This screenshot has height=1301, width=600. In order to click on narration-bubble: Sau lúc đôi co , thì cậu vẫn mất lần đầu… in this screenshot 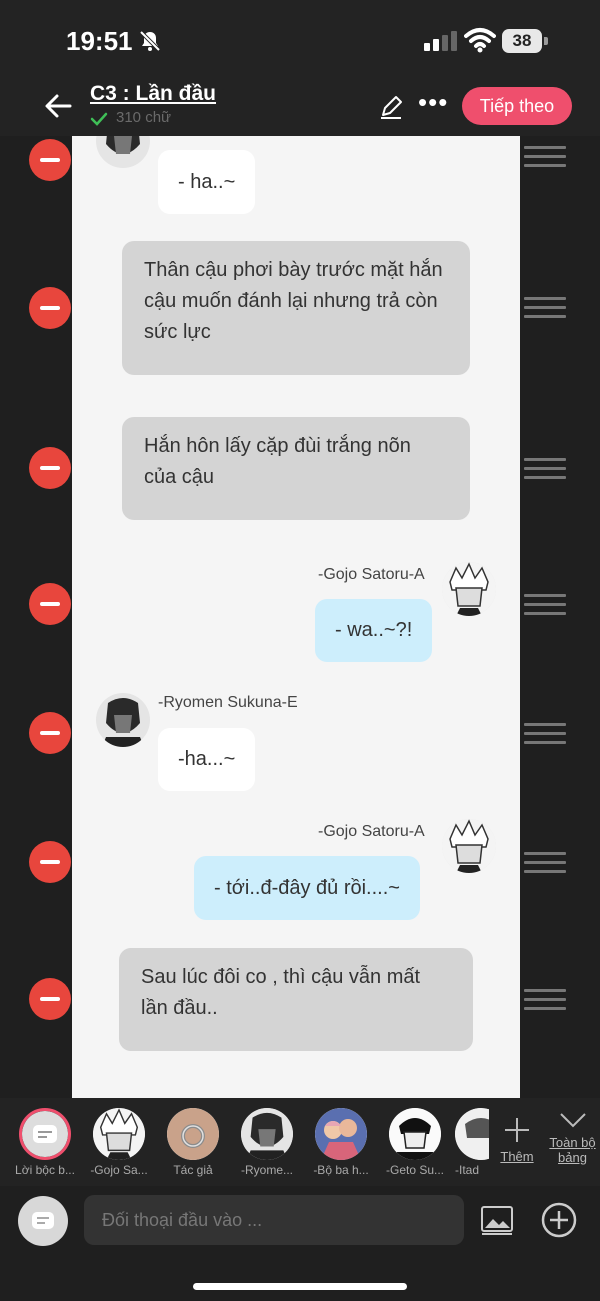, I will do `click(296, 999)`.